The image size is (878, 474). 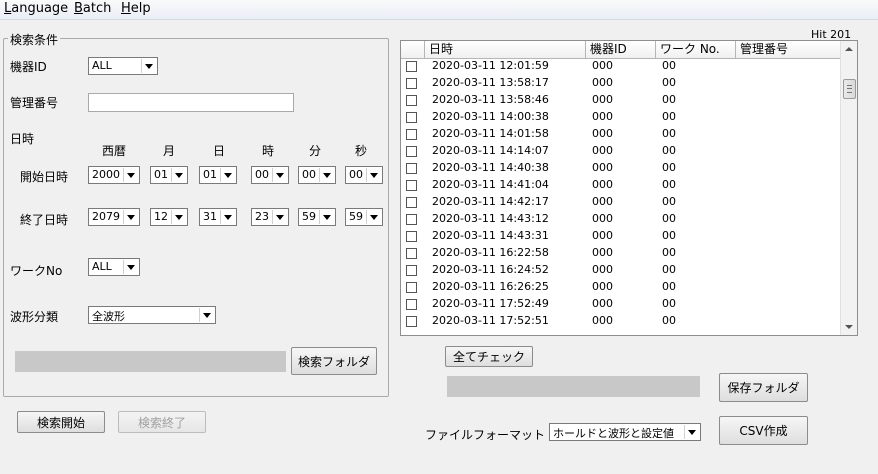 What do you see at coordinates (218, 175) in the screenshot?
I see `start-day-select: 01` at bounding box center [218, 175].